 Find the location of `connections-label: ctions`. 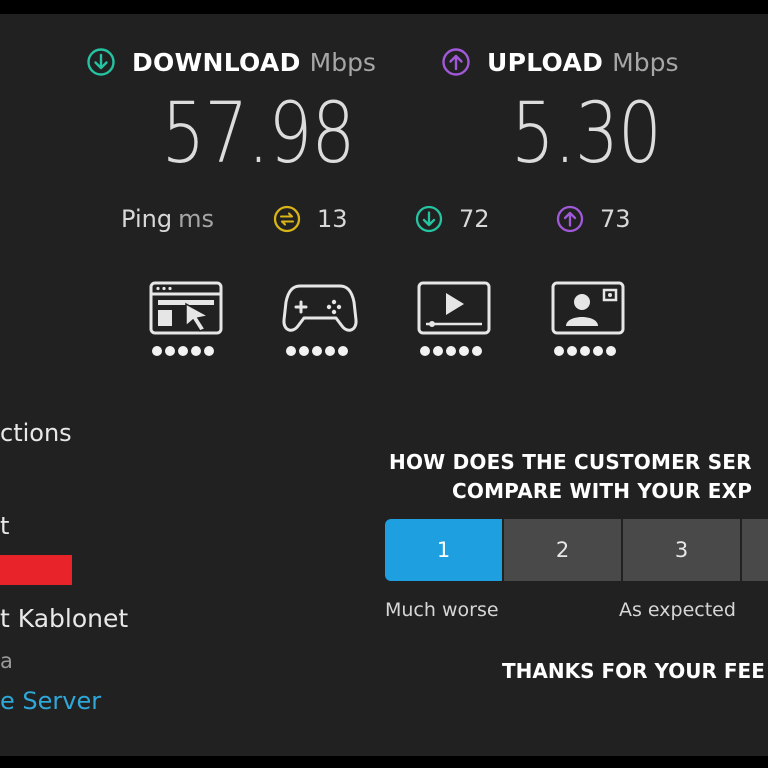

connections-label: ctions is located at coordinates (36, 433).